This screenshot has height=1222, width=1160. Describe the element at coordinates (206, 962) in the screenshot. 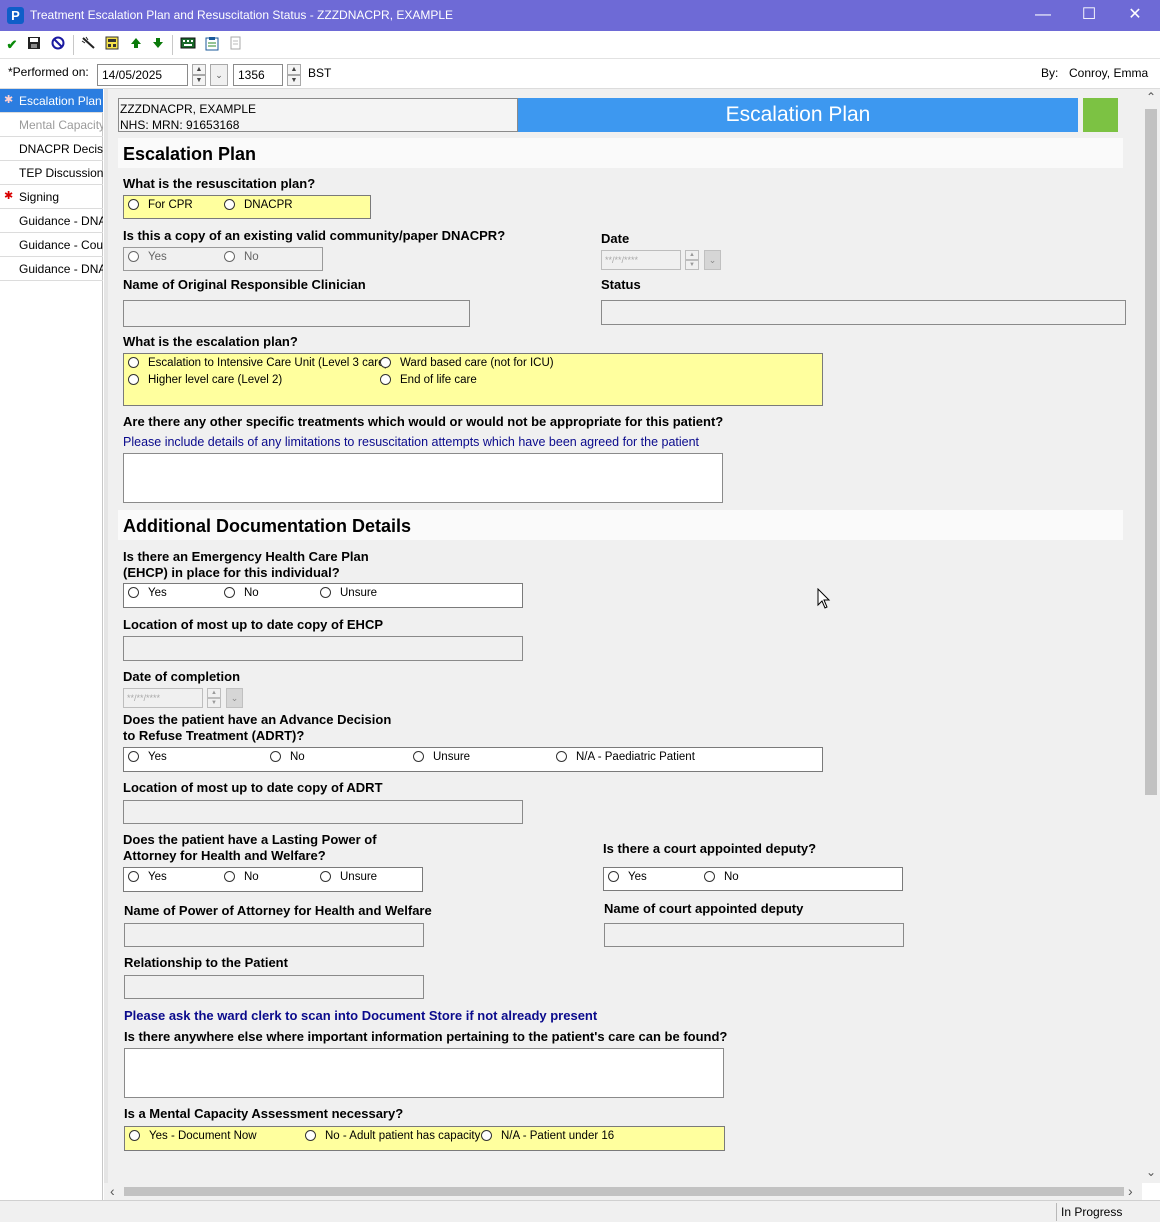

I see `question-relationship: Relationship to the Patient` at that location.